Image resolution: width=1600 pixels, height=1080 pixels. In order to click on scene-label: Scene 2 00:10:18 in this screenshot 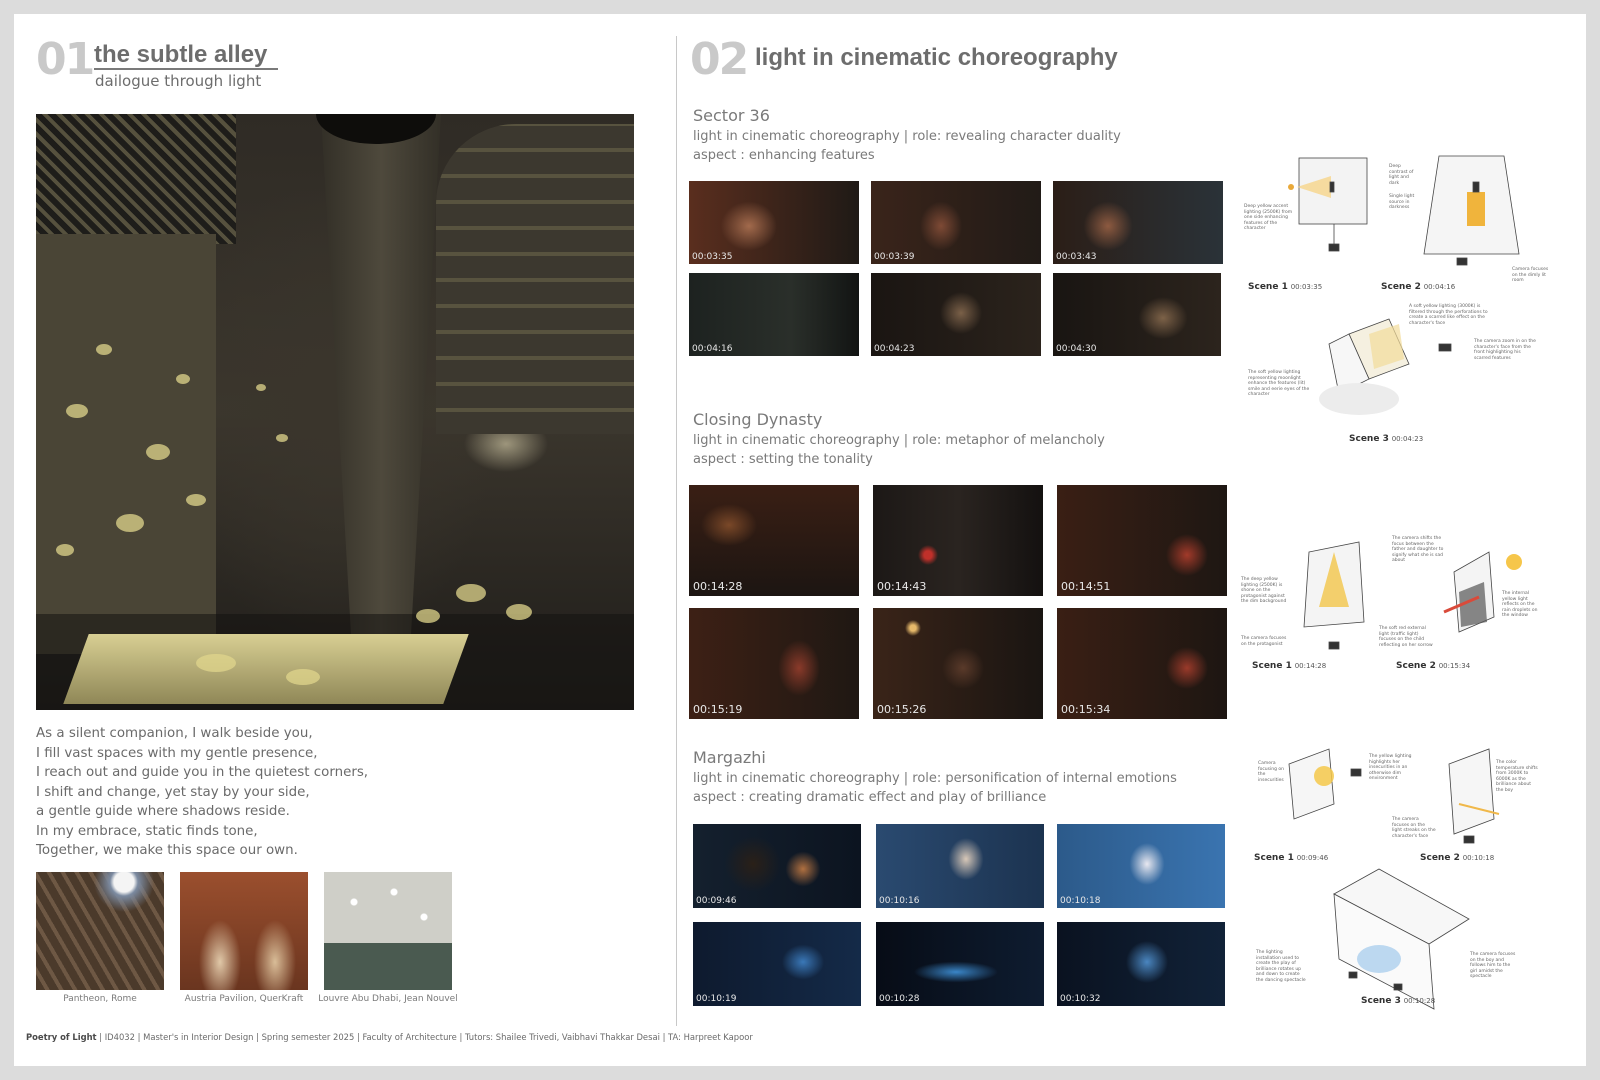, I will do `click(1457, 858)`.